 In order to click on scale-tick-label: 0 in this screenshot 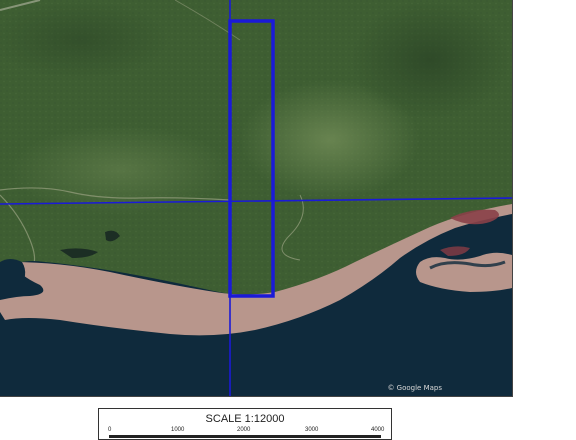, I will do `click(110, 430)`.